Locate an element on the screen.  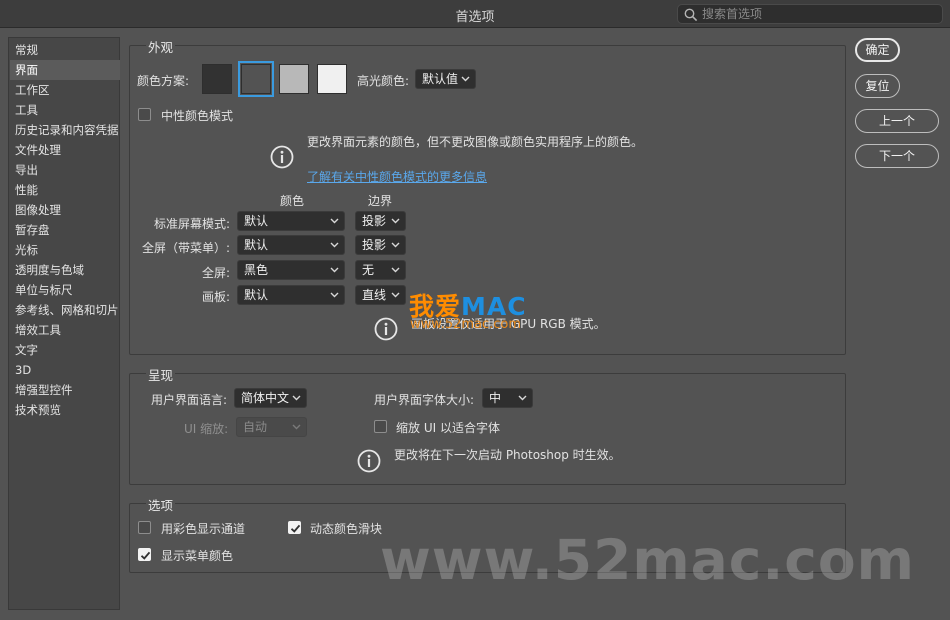
presentation-title: 呈现 is located at coordinates (161, 374).